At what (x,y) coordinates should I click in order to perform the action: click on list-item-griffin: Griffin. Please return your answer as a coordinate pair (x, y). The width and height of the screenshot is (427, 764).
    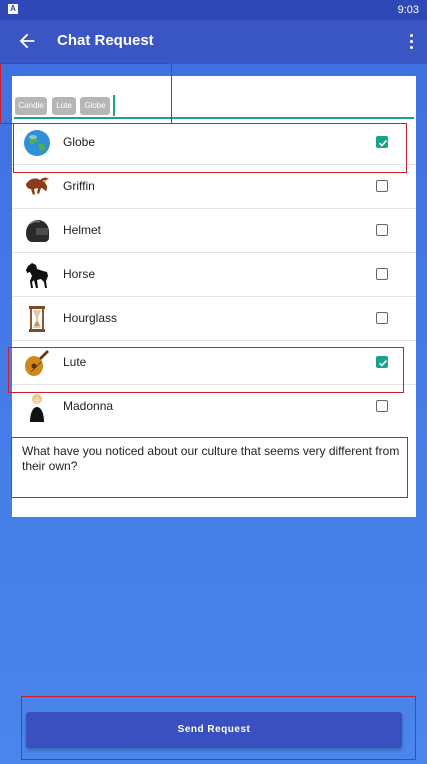
    Looking at the image, I should click on (214, 187).